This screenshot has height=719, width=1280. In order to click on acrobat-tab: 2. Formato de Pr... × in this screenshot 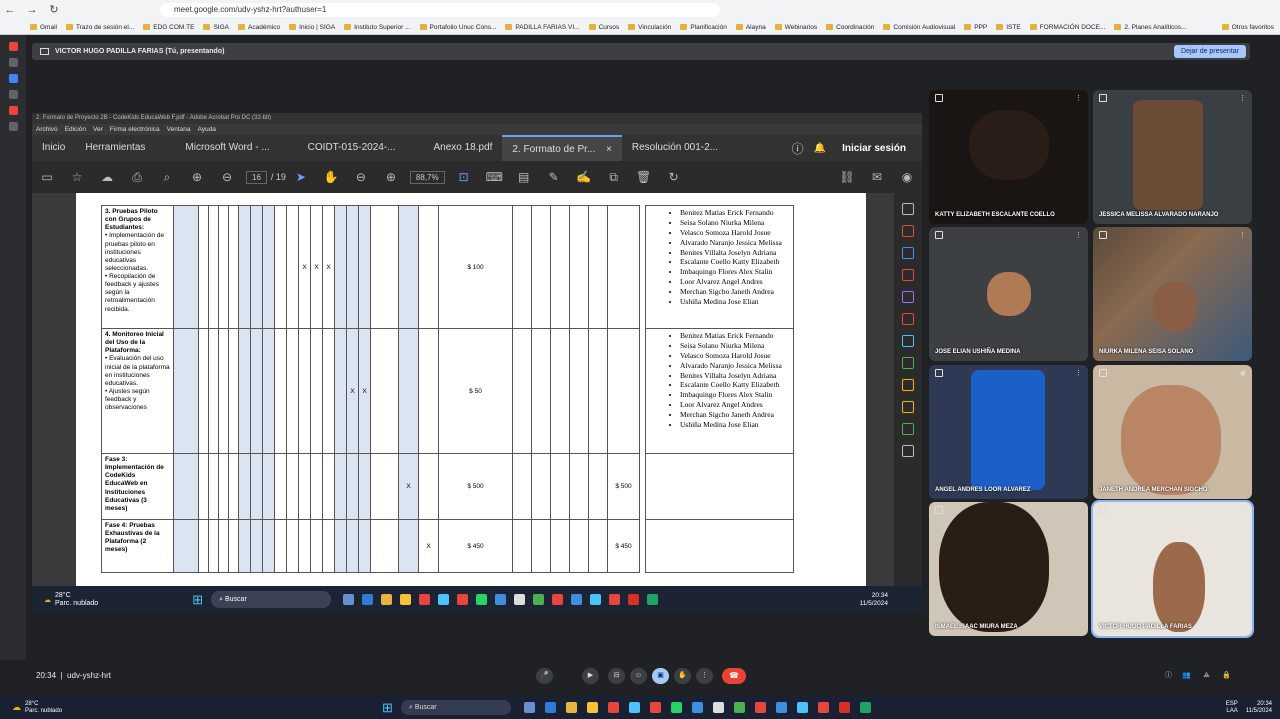, I will do `click(562, 148)`.